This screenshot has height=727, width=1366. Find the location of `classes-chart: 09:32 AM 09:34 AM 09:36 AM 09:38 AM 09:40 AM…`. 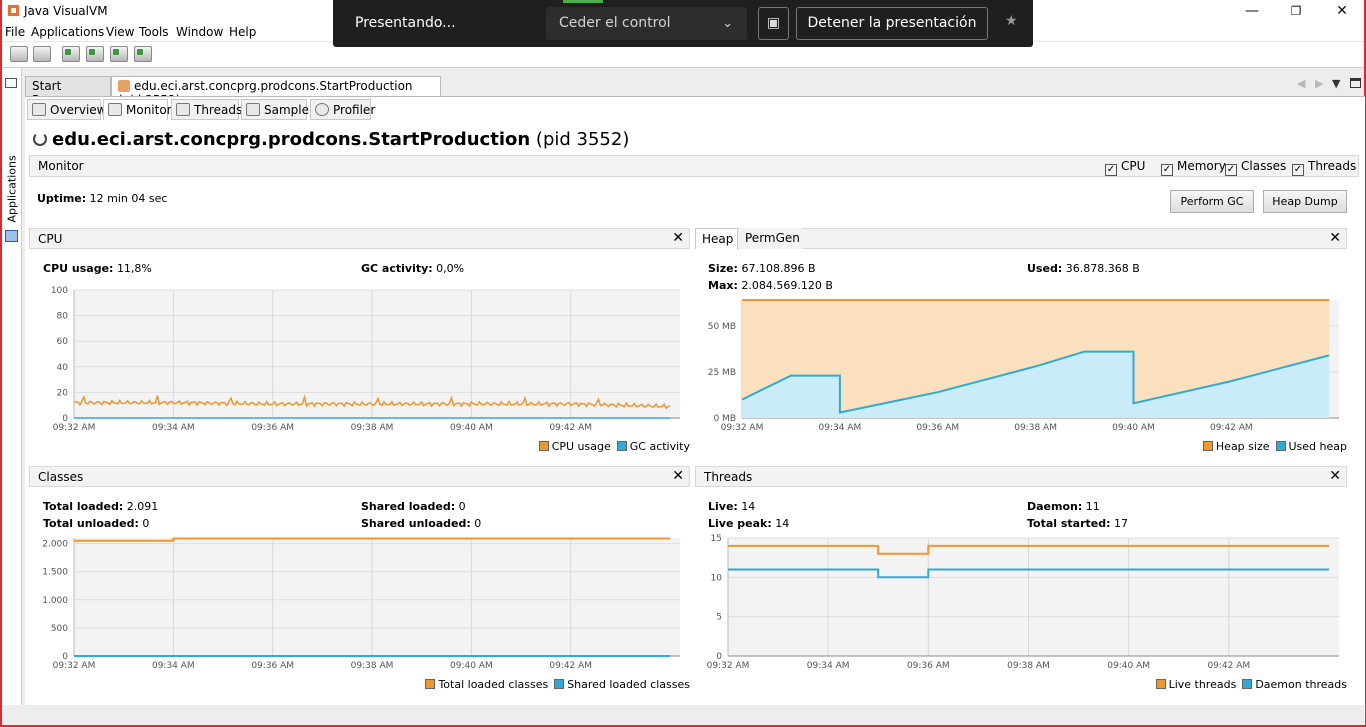

classes-chart: 09:32 AM 09:34 AM 09:36 AM 09:38 AM 09:40 AM… is located at coordinates (361, 604).